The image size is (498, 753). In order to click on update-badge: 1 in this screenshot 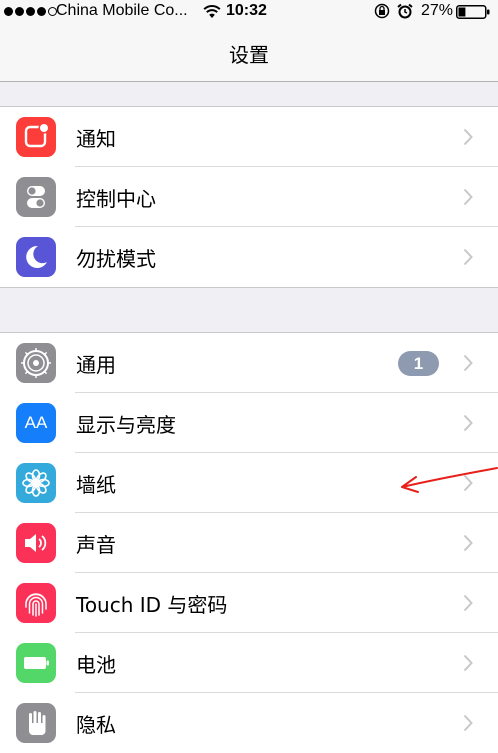, I will do `click(418, 363)`.